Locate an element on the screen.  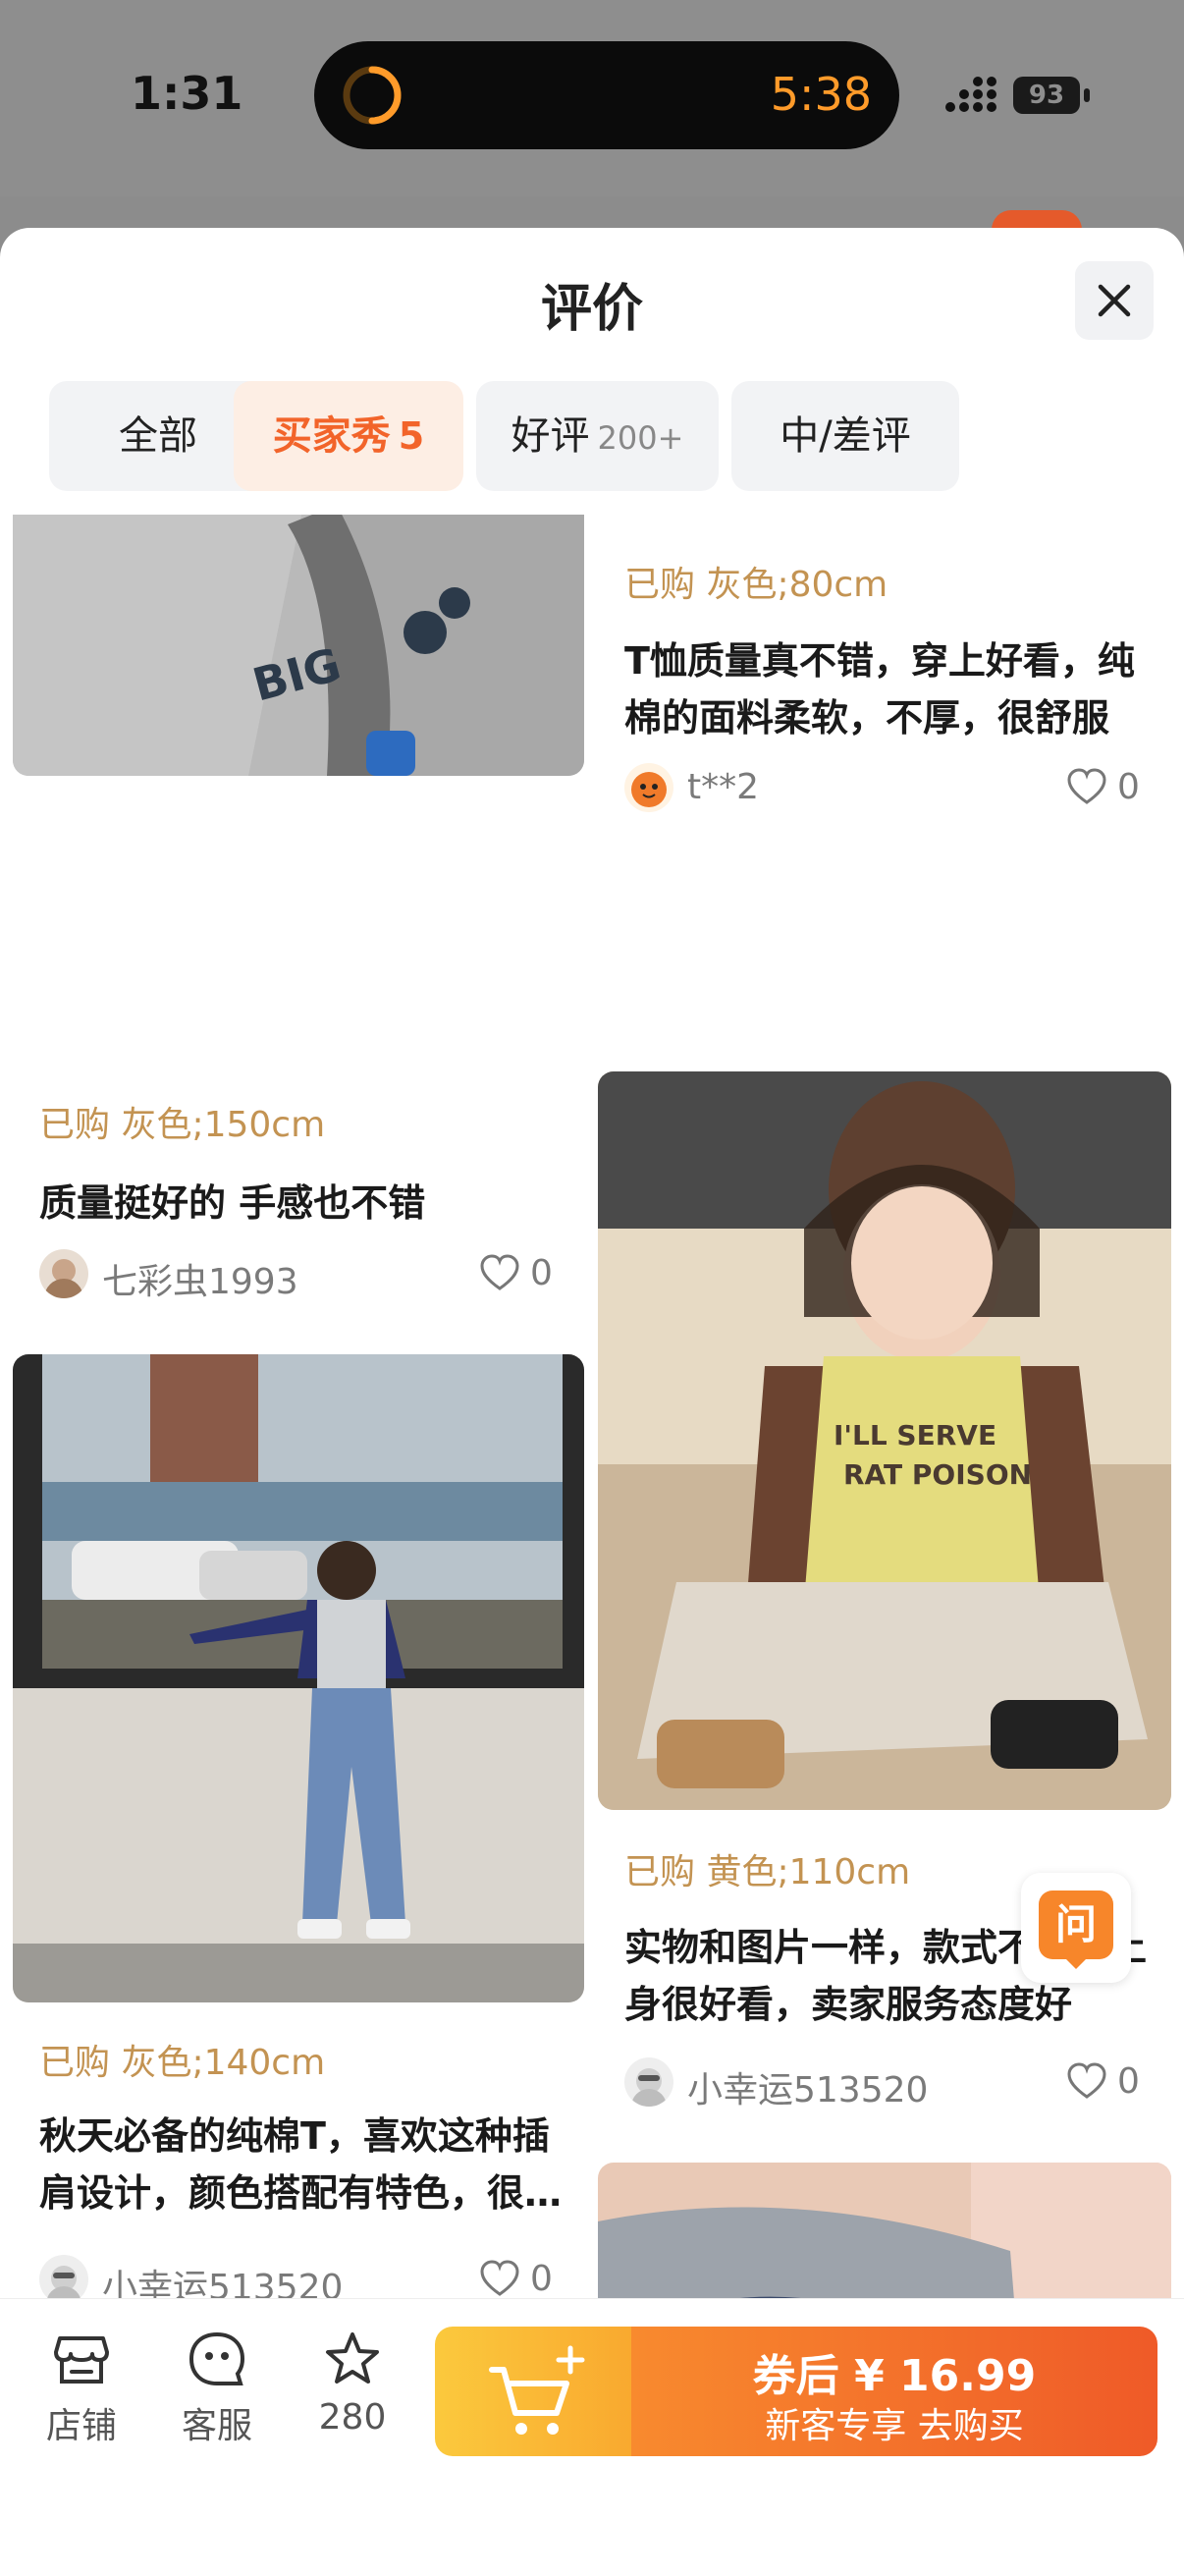
tab-positive-label: 好评 is located at coordinates (551, 436).